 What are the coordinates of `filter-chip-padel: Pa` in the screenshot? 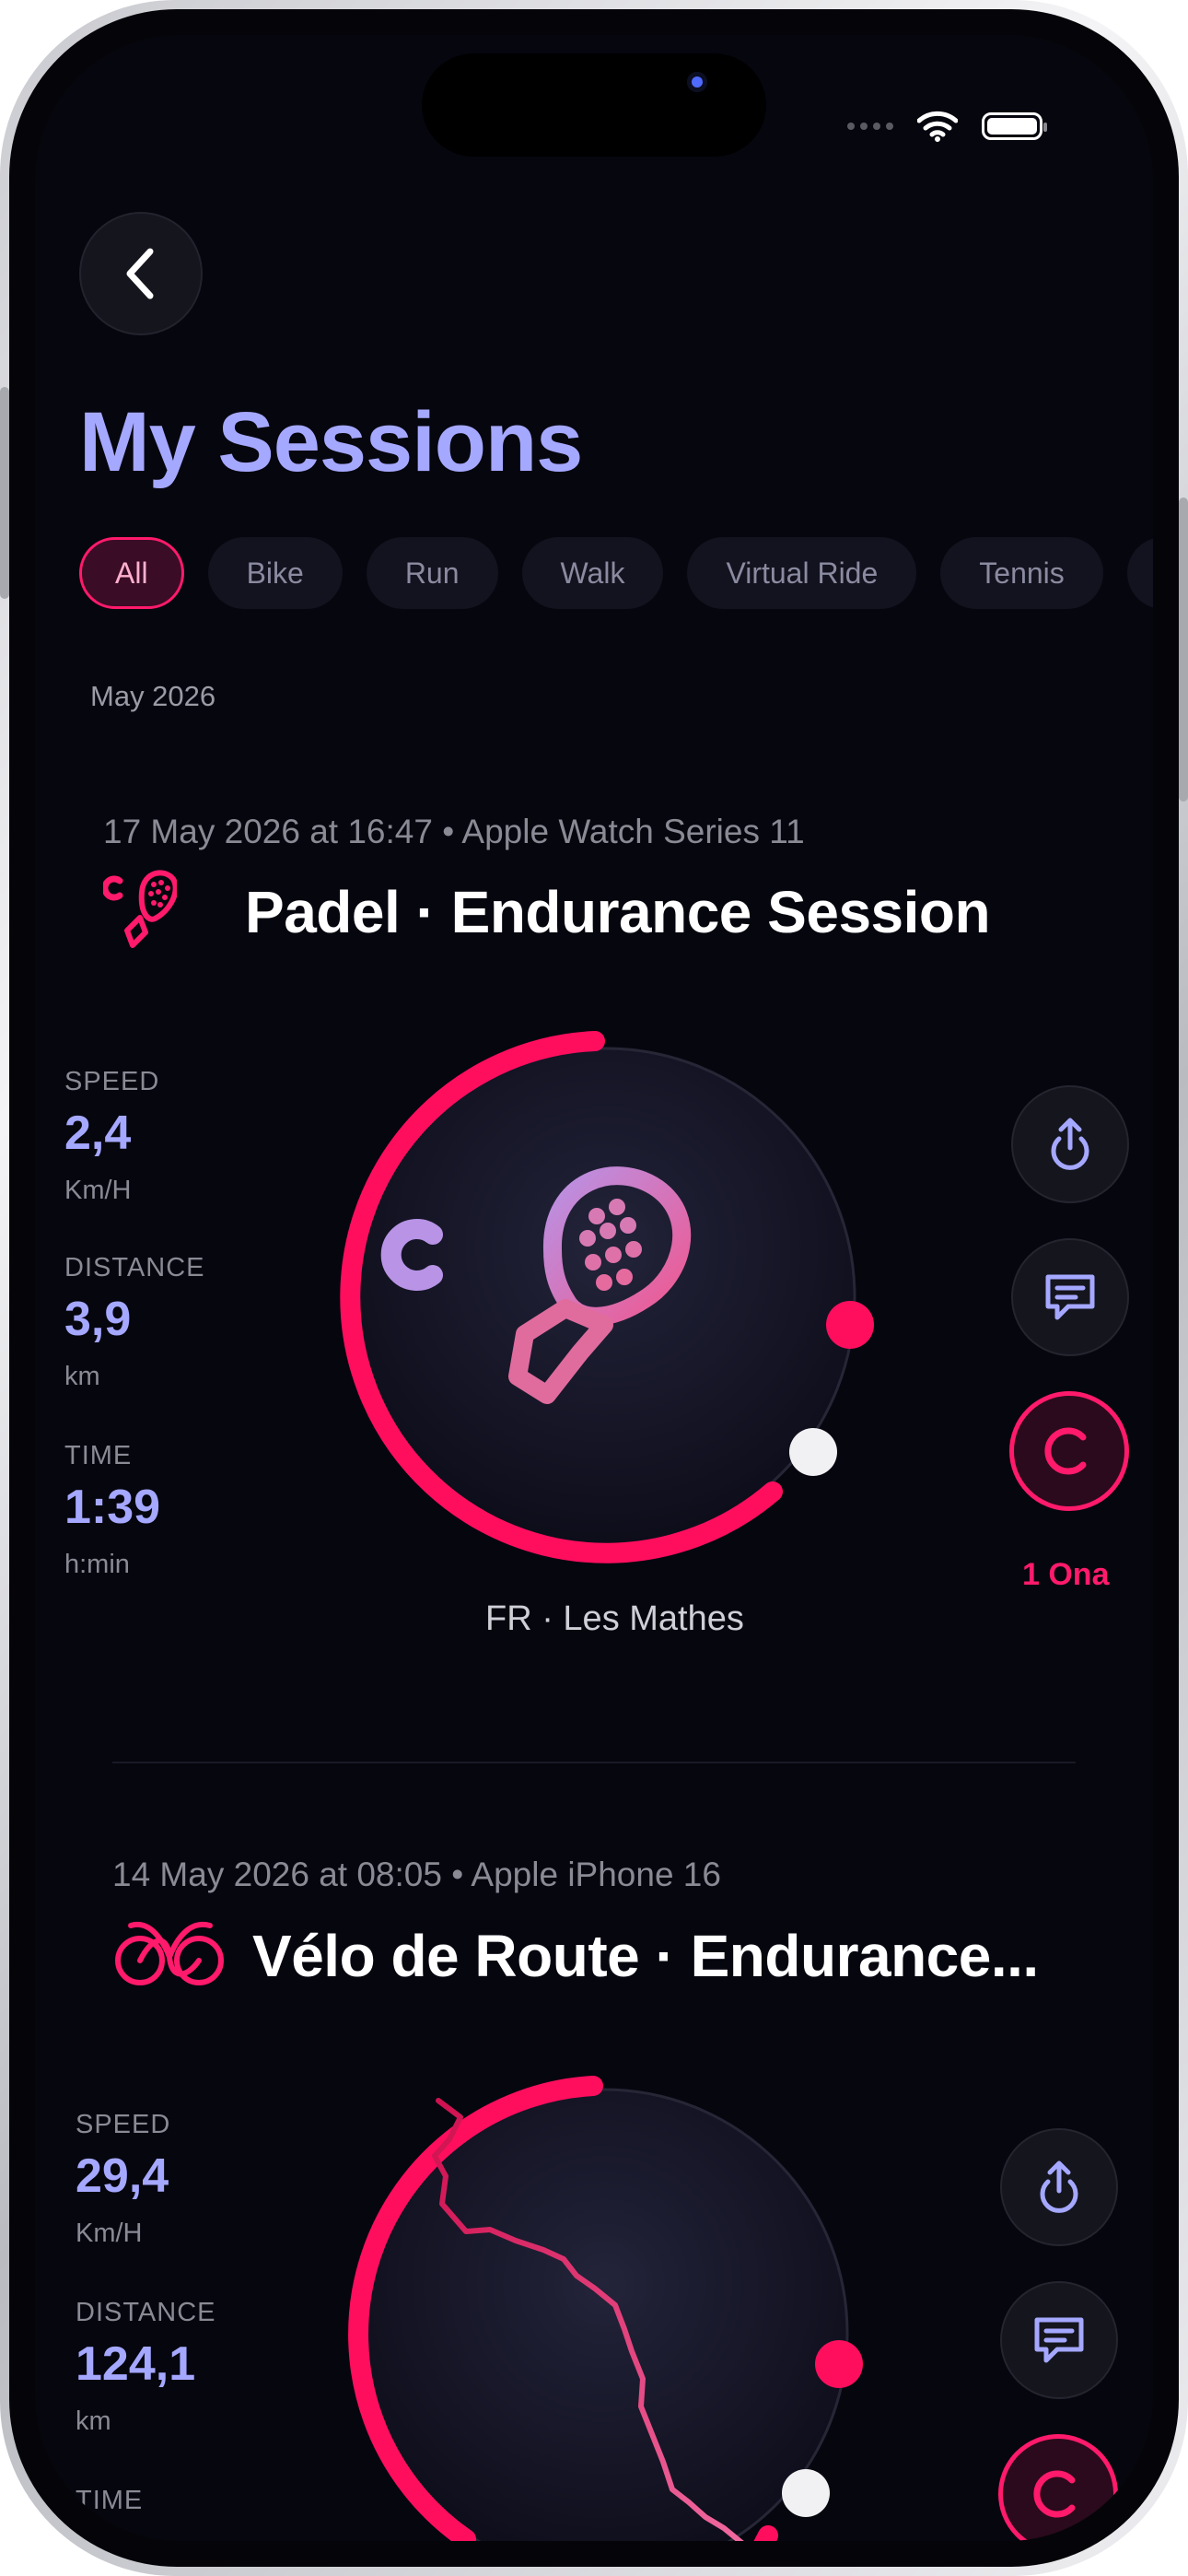 It's located at (1139, 573).